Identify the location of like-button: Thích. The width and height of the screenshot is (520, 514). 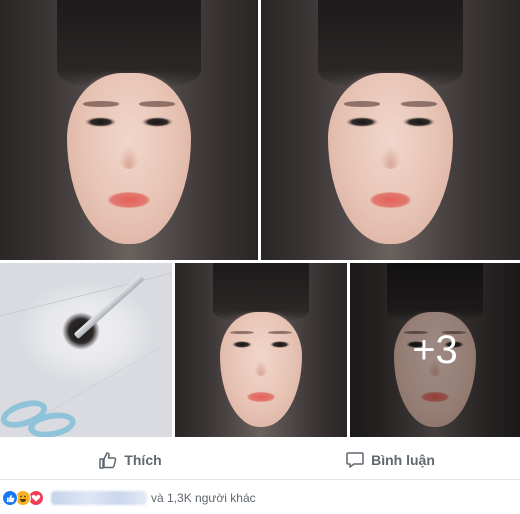
(130, 459).